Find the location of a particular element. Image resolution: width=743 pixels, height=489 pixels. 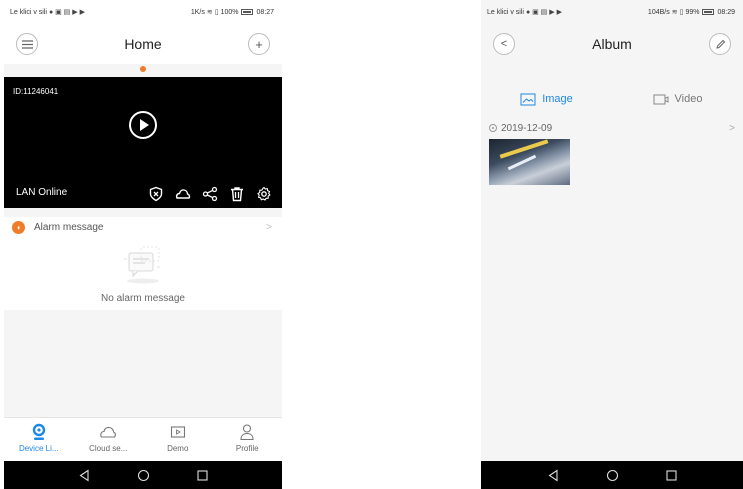

radio-dot-icon is located at coordinates (493, 128).